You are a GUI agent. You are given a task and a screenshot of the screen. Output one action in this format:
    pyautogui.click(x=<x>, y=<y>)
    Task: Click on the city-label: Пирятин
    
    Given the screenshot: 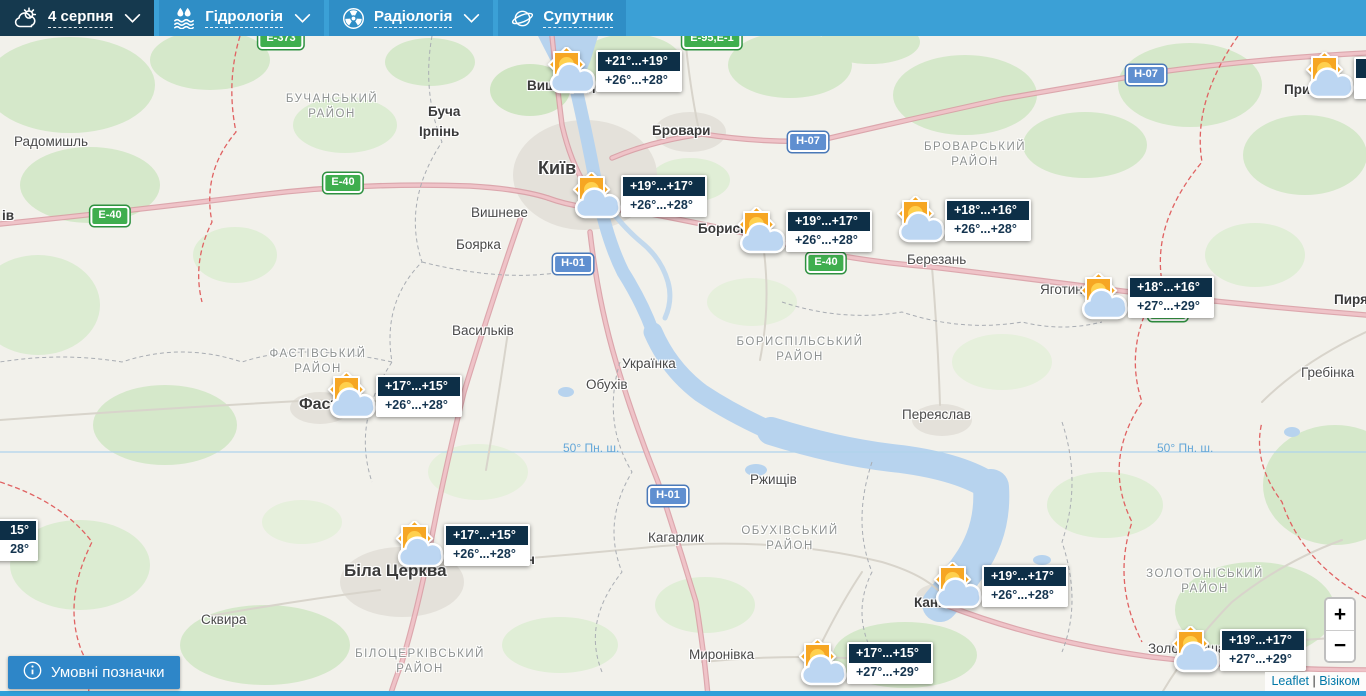 What is the action you would take?
    pyautogui.click(x=1350, y=299)
    